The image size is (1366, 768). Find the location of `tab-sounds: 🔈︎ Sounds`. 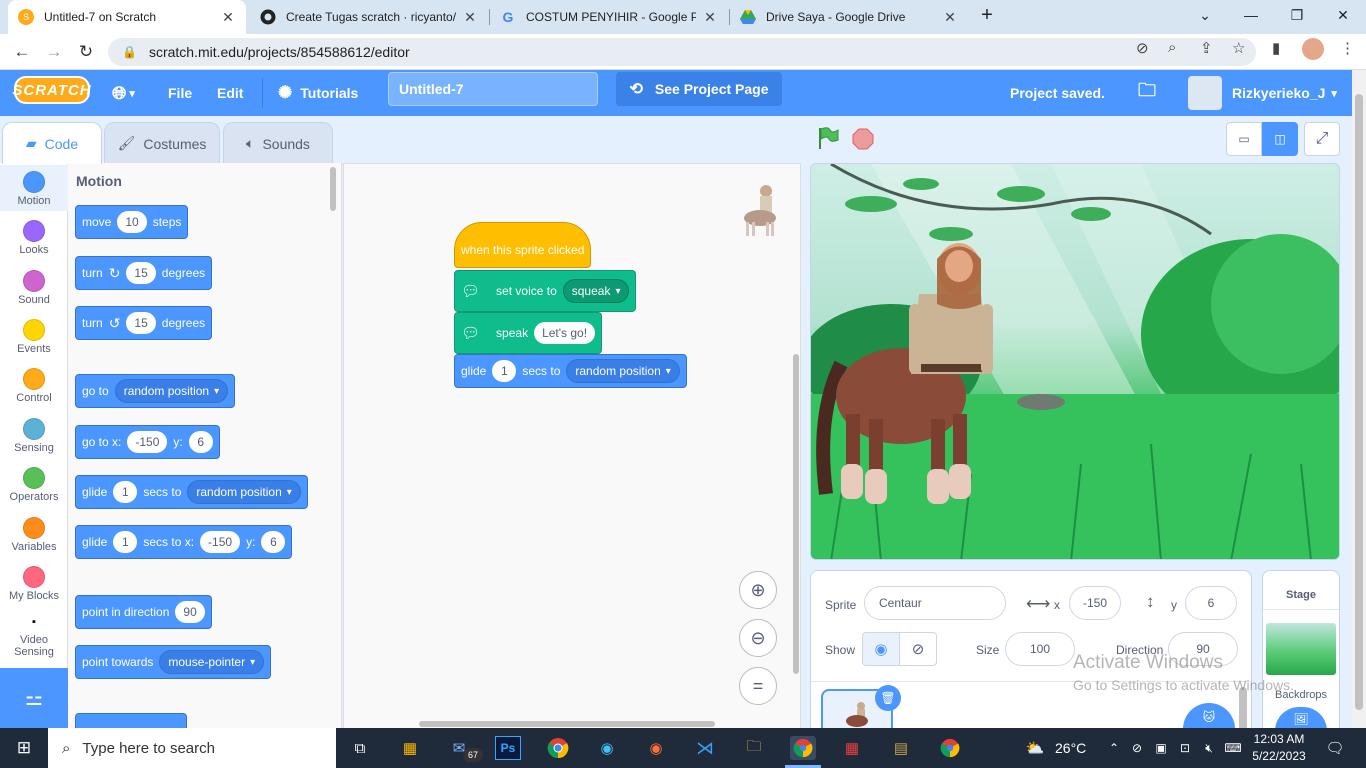

tab-sounds: 🔈︎ Sounds is located at coordinates (278, 143).